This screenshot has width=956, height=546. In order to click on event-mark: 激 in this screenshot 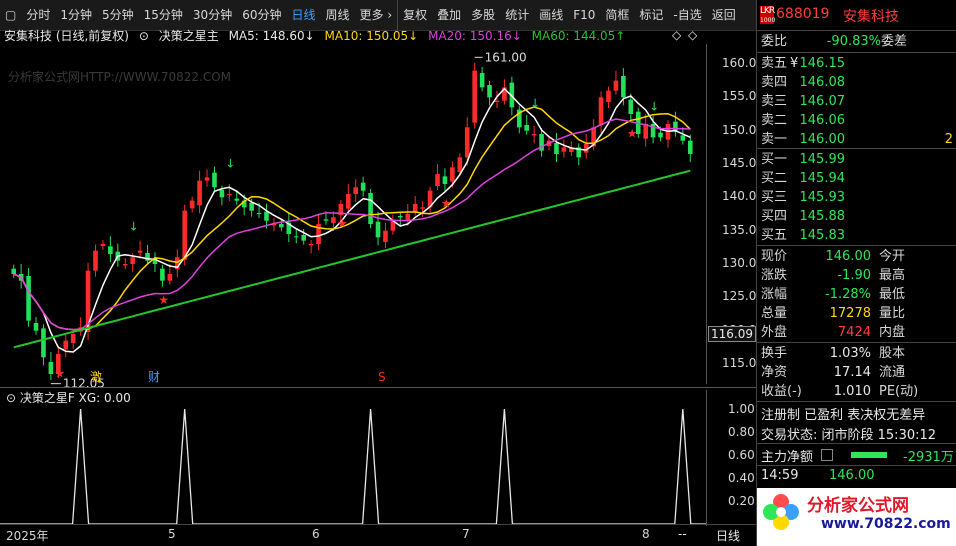, I will do `click(96, 377)`.